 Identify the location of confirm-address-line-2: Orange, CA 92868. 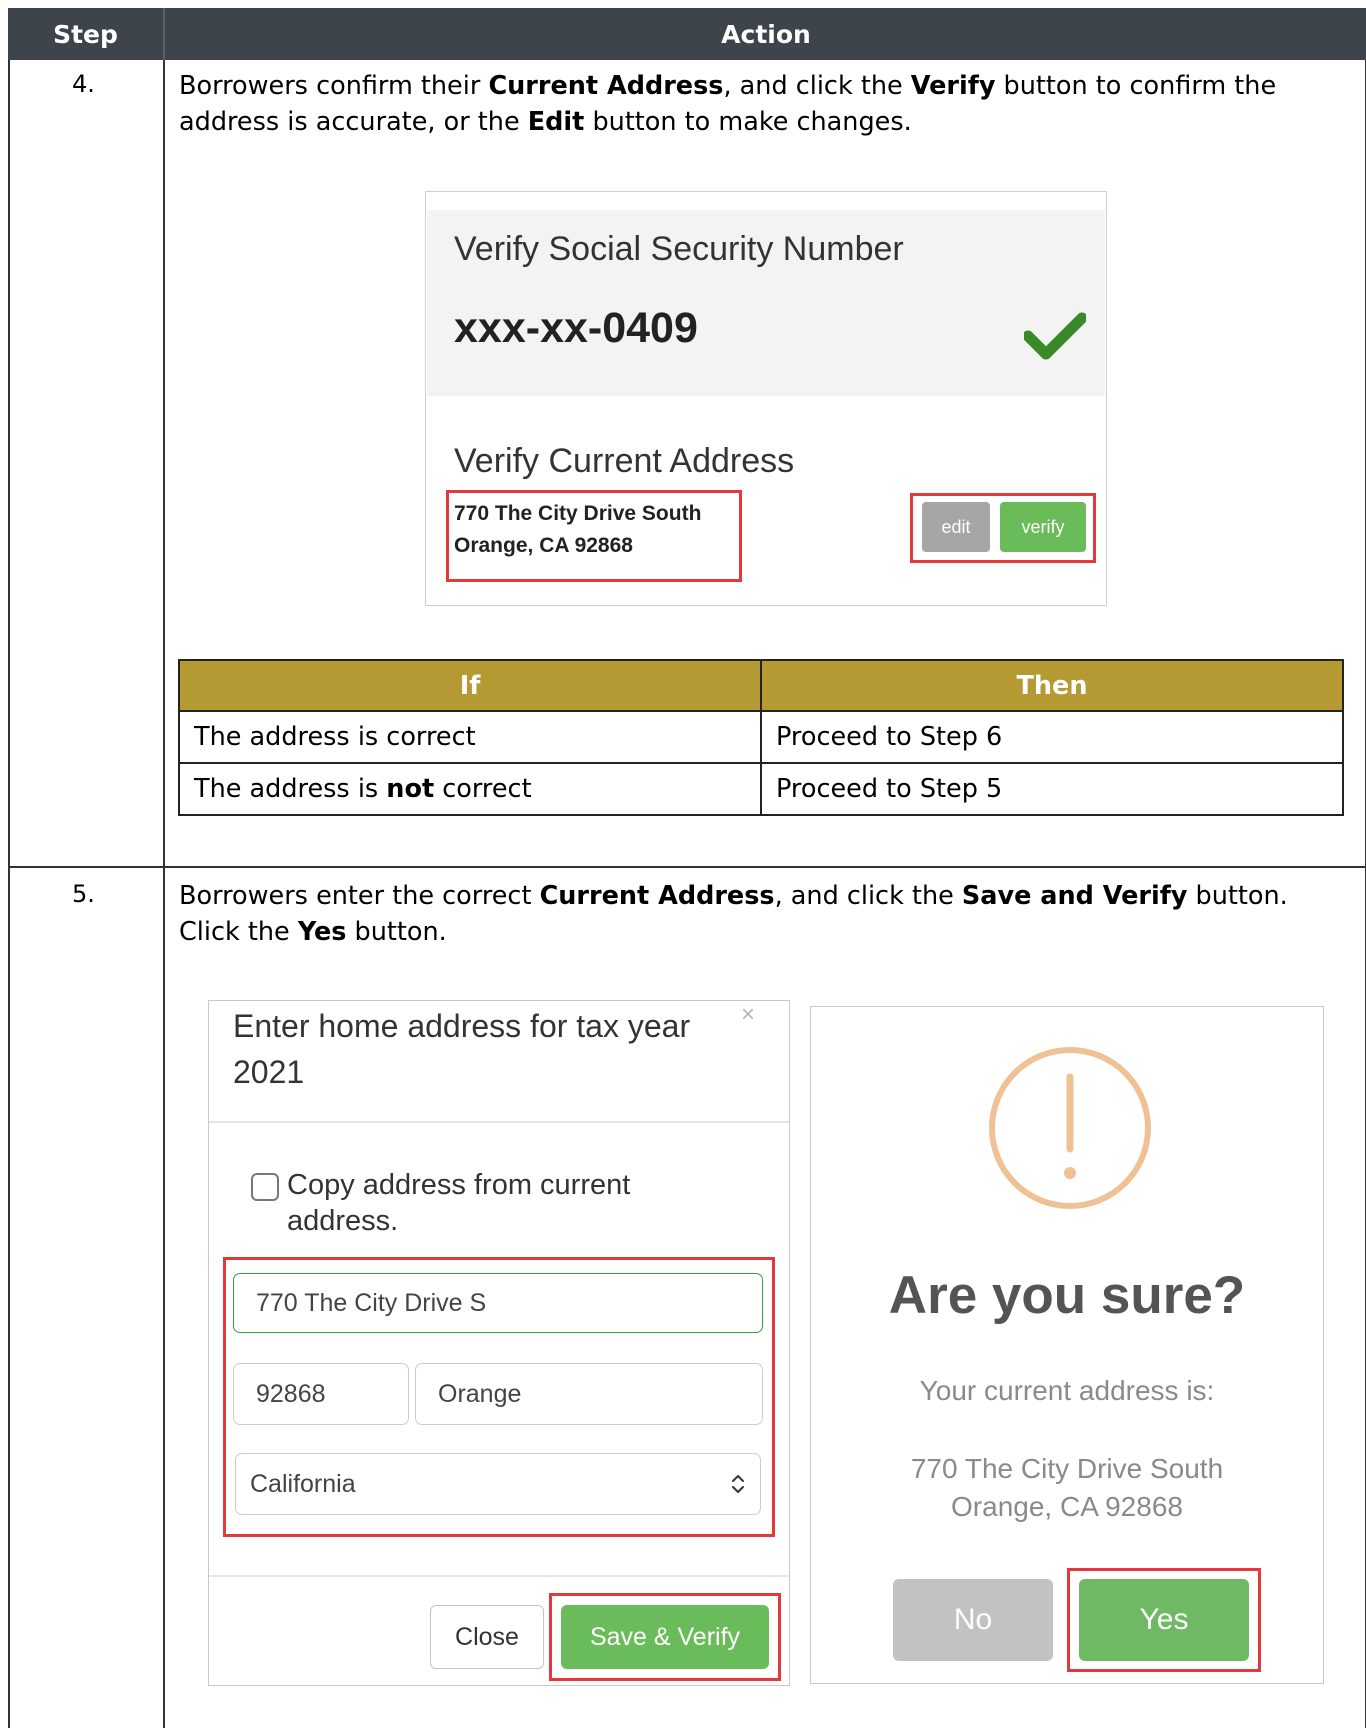
(1067, 1506).